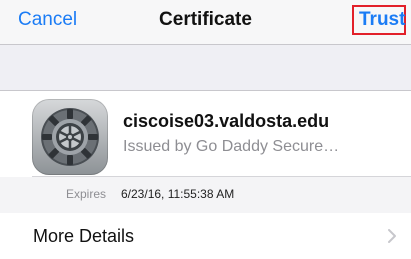 The height and width of the screenshot is (259, 411). Describe the element at coordinates (392, 238) in the screenshot. I see `chevron-right-icon` at that location.